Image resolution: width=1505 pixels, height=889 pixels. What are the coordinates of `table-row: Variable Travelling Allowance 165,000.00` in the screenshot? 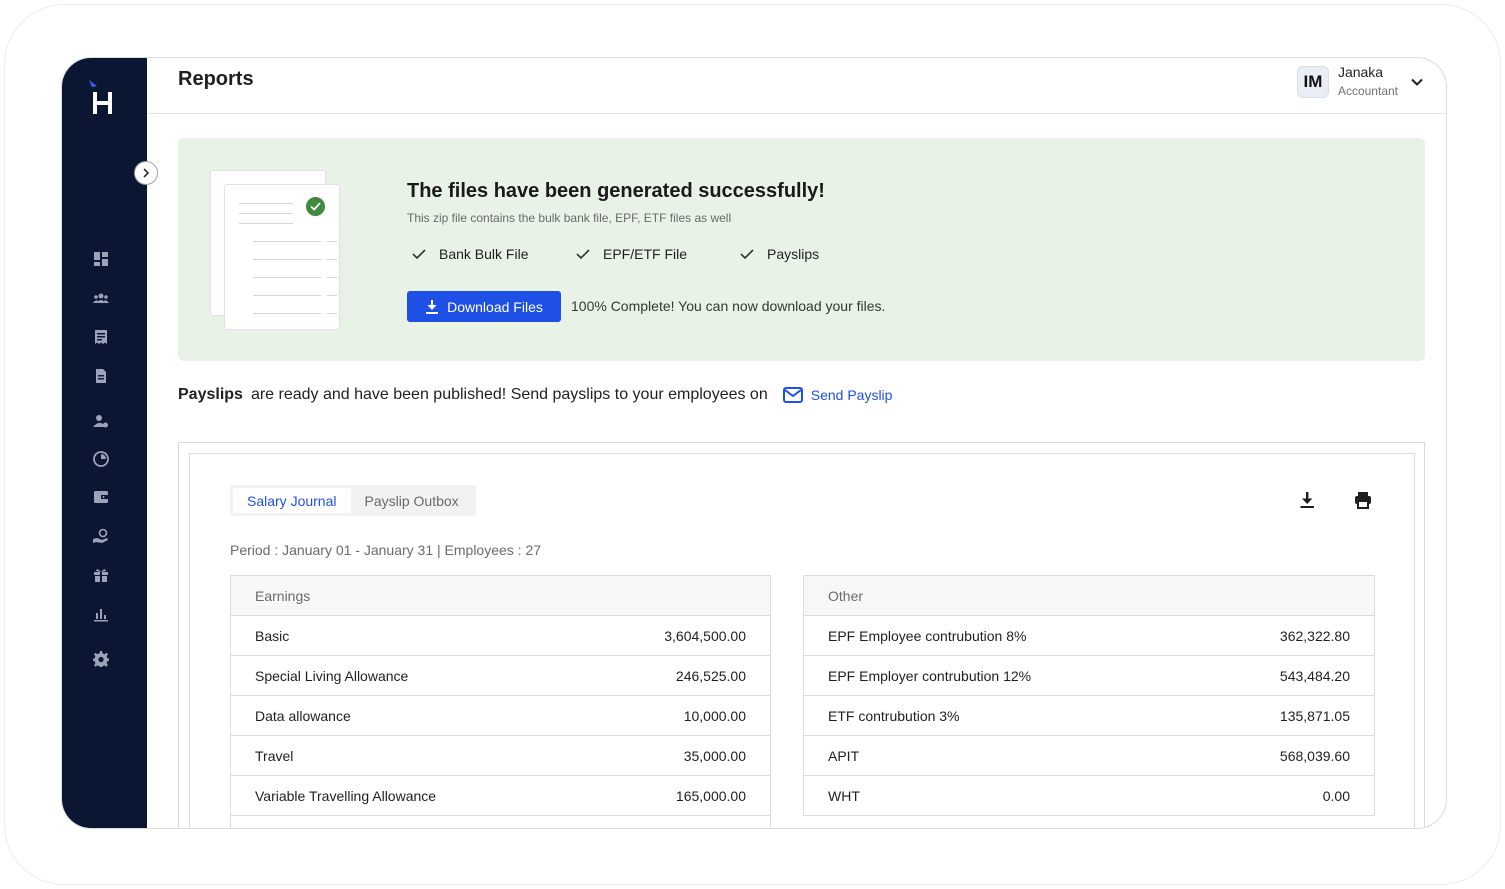 It's located at (500, 796).